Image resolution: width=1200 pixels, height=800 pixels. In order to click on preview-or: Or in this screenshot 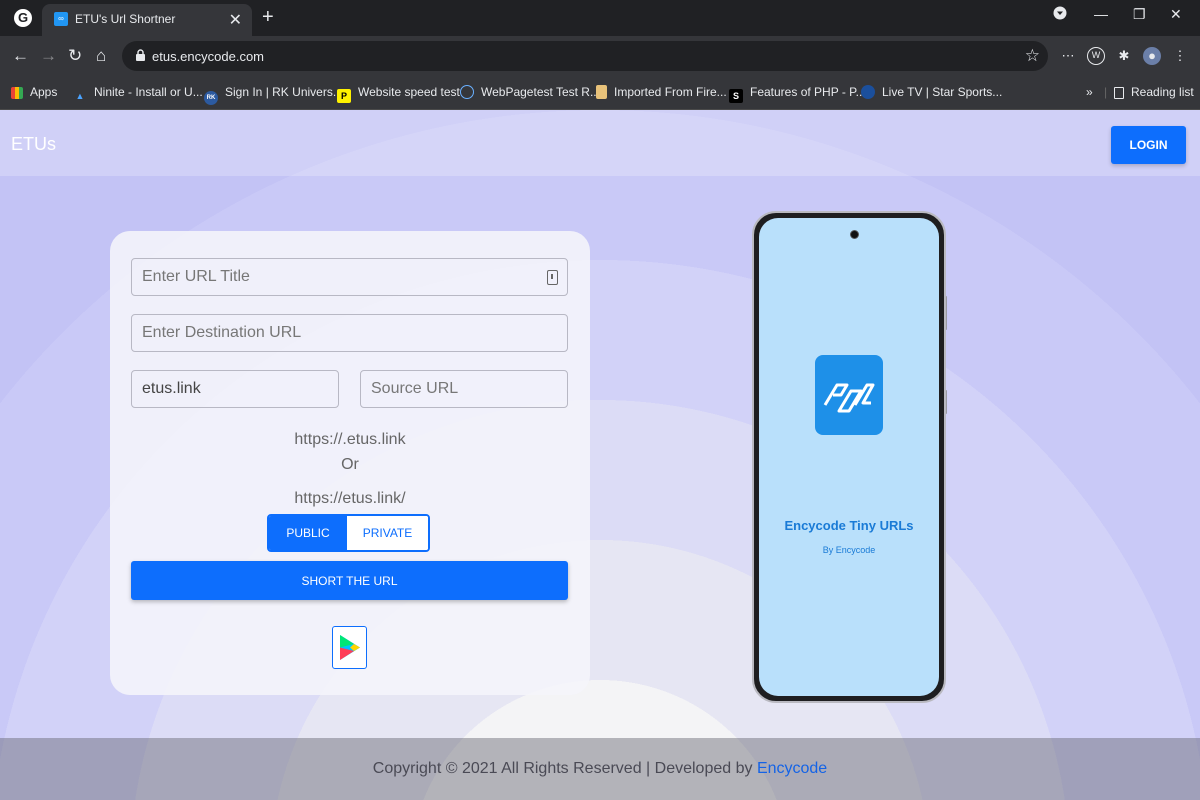, I will do `click(350, 464)`.